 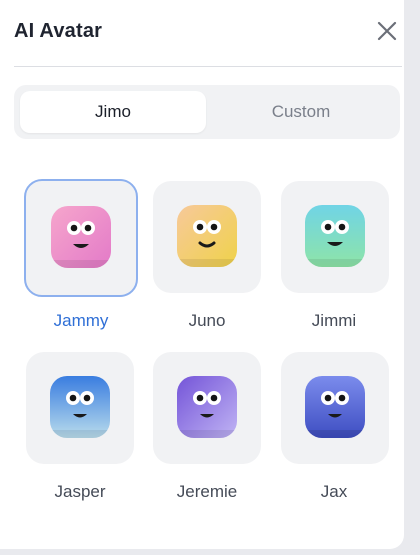 What do you see at coordinates (334, 321) in the screenshot?
I see `avatar-label-jimmi: Jimmi` at bounding box center [334, 321].